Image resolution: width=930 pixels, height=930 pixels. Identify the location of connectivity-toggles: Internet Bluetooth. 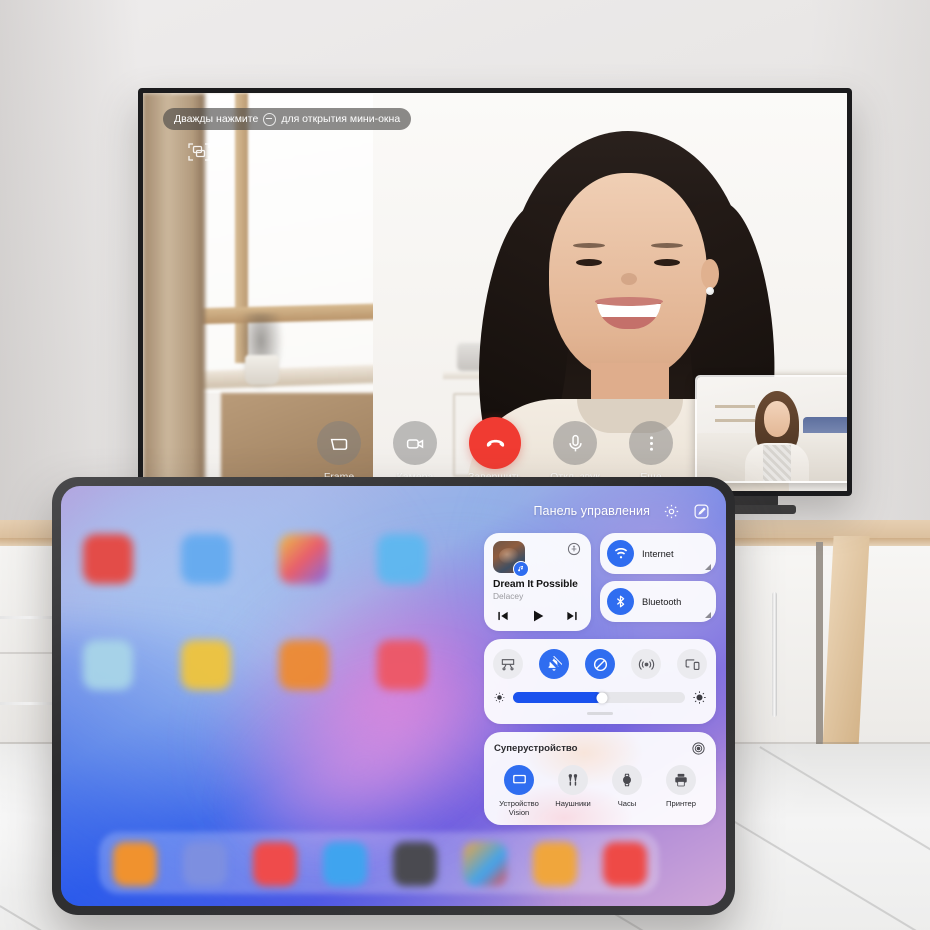
(658, 582).